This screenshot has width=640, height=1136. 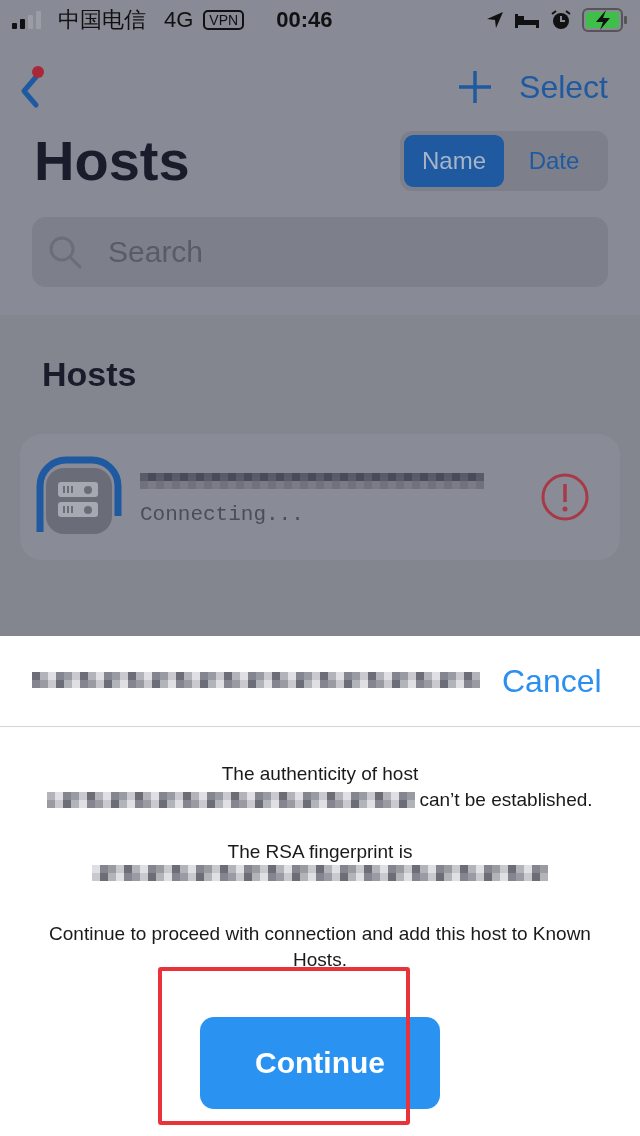 I want to click on alarm-clock-icon, so click(x=561, y=20).